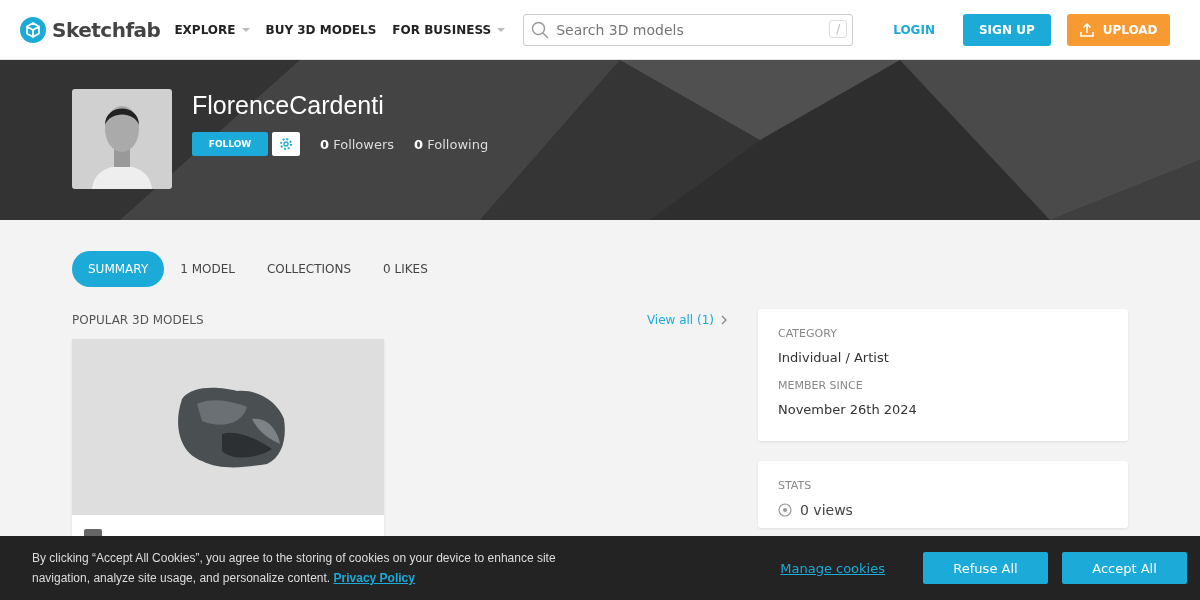 The height and width of the screenshot is (600, 1200). I want to click on info-value: November 26th 2024, so click(848, 409).